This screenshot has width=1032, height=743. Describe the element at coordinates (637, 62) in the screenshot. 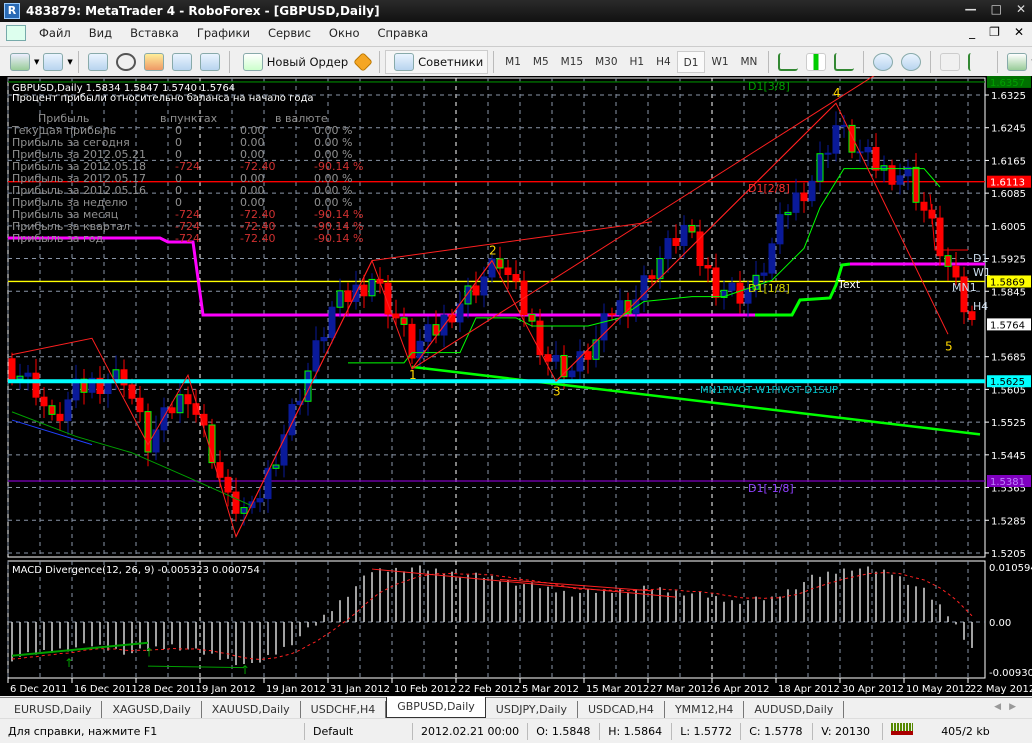

I see `timeframe-h1: H1` at that location.